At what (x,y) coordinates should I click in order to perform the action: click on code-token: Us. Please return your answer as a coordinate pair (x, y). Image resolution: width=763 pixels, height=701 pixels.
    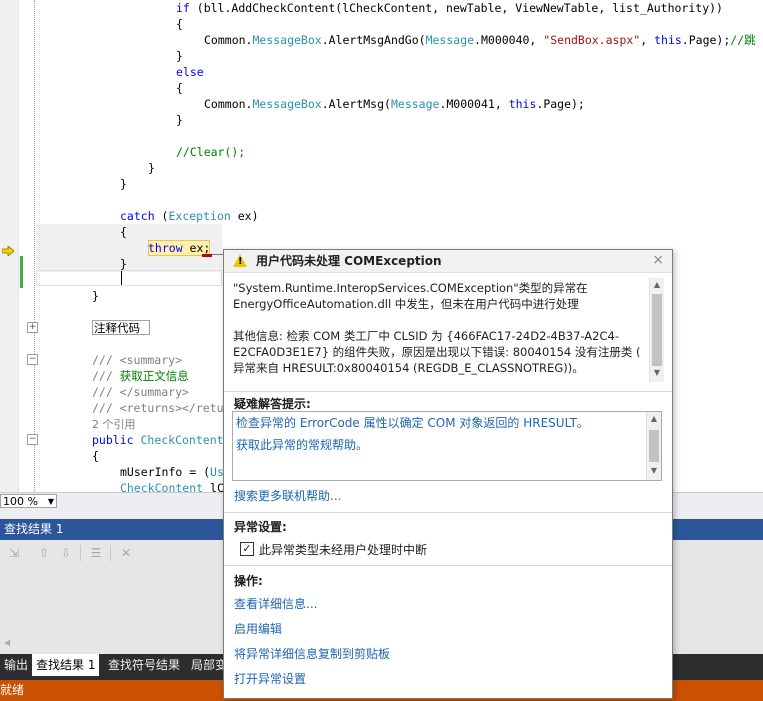
    Looking at the image, I should click on (217, 472).